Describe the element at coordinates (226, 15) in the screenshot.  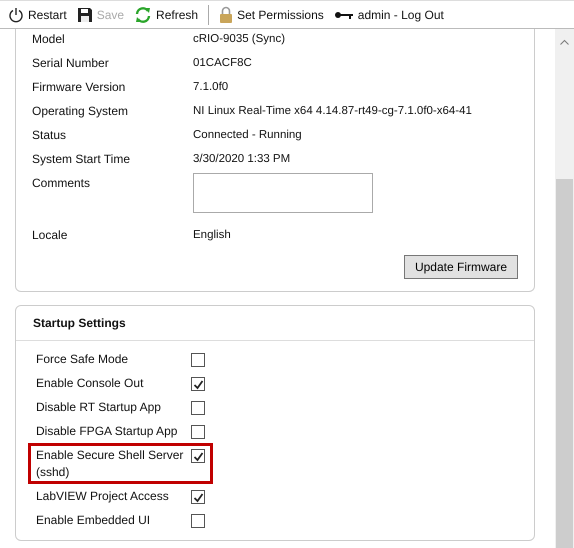
I see `lock-icon` at that location.